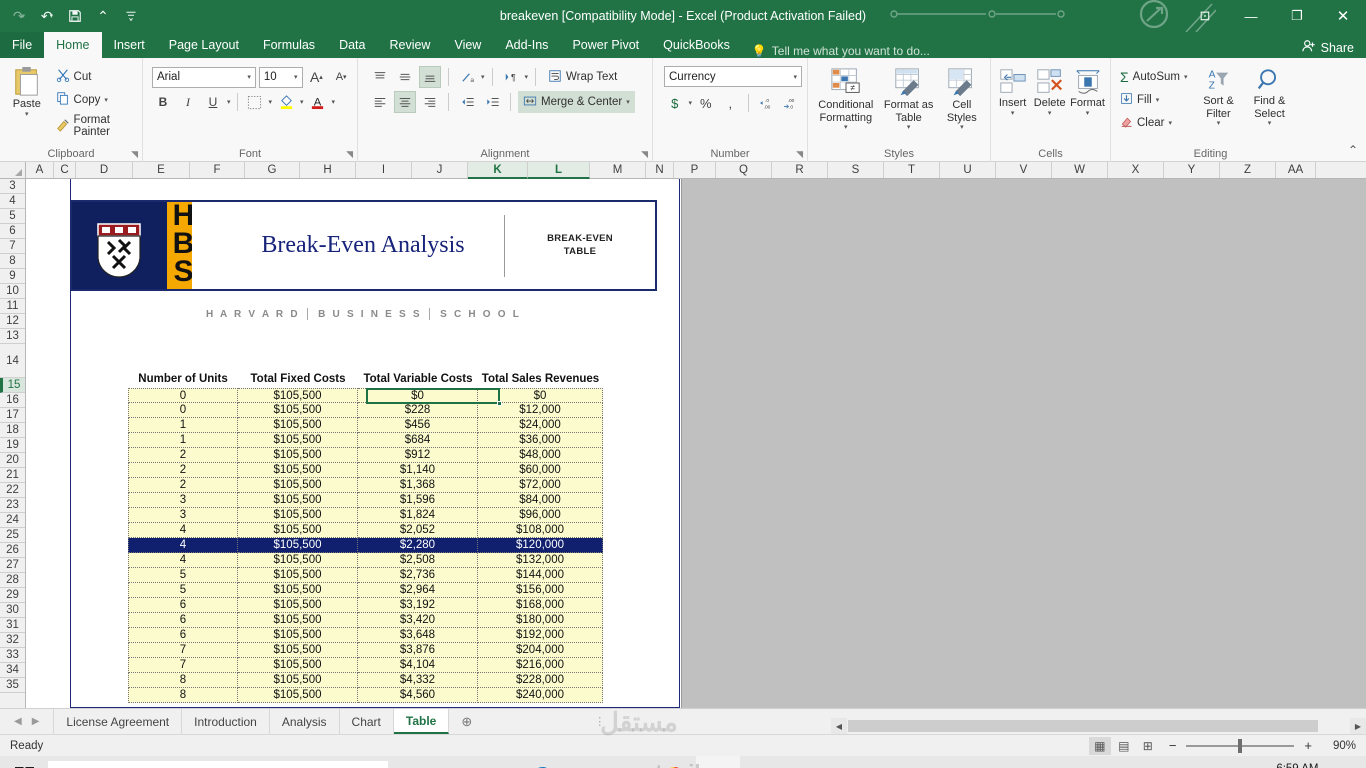 The height and width of the screenshot is (768, 1366). I want to click on ribbon-tab-quickbooks: QuickBooks, so click(696, 45).